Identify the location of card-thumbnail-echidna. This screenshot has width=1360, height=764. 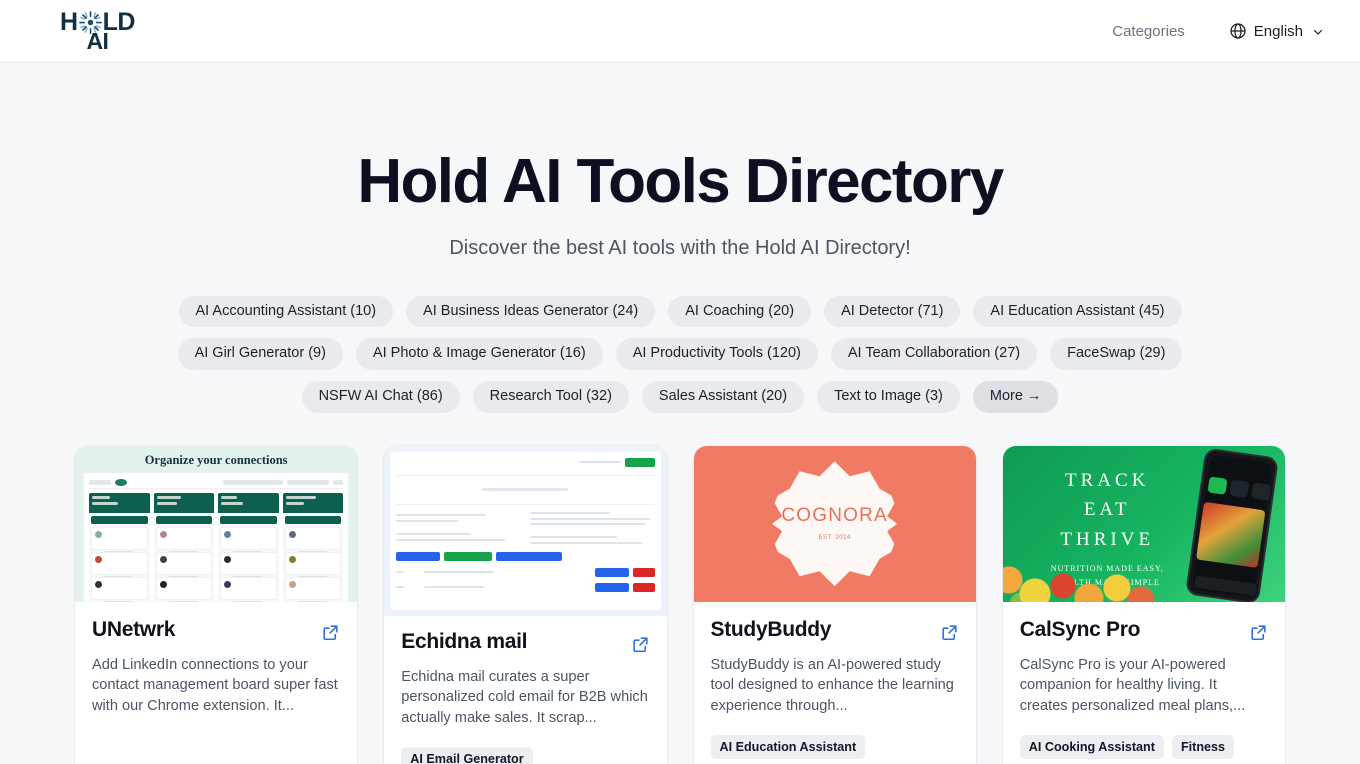
(525, 530).